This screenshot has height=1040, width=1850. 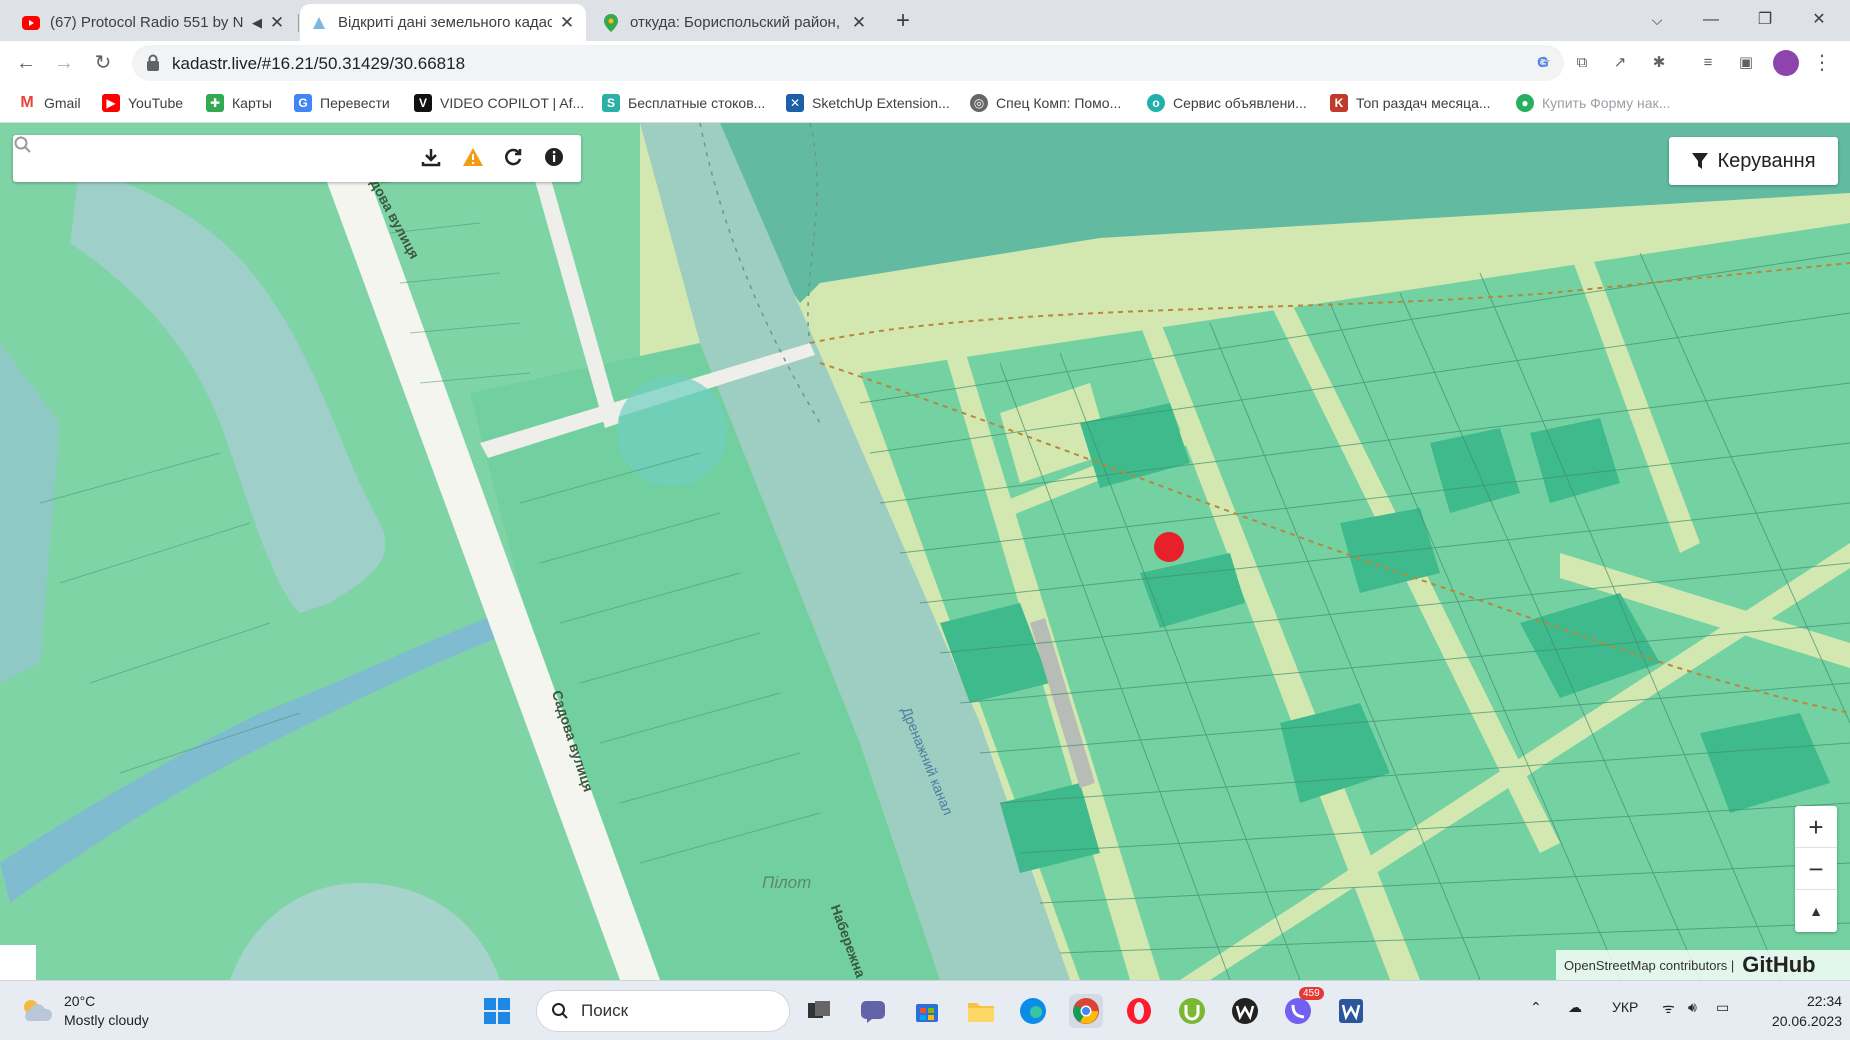 I want to click on scale-box, so click(x=18, y=962).